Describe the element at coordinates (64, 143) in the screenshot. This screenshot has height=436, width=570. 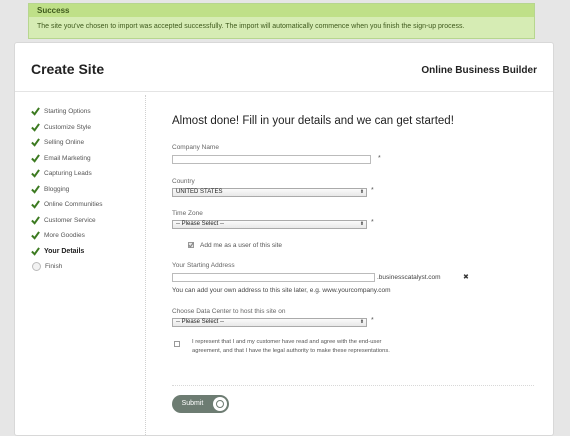
I see `step-label: Selling Online` at that location.